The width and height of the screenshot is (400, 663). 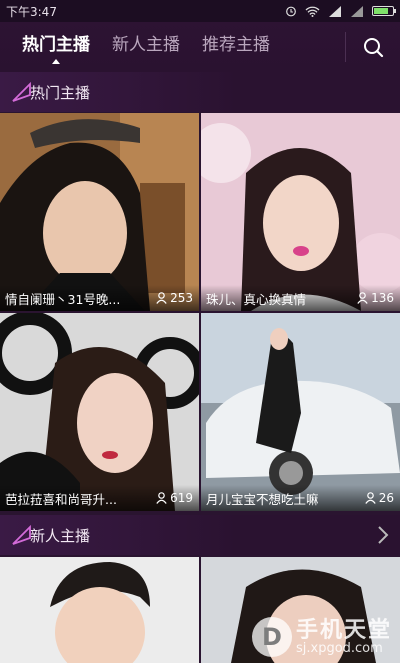 I want to click on section-header-new: 新人主播, so click(x=200, y=535).